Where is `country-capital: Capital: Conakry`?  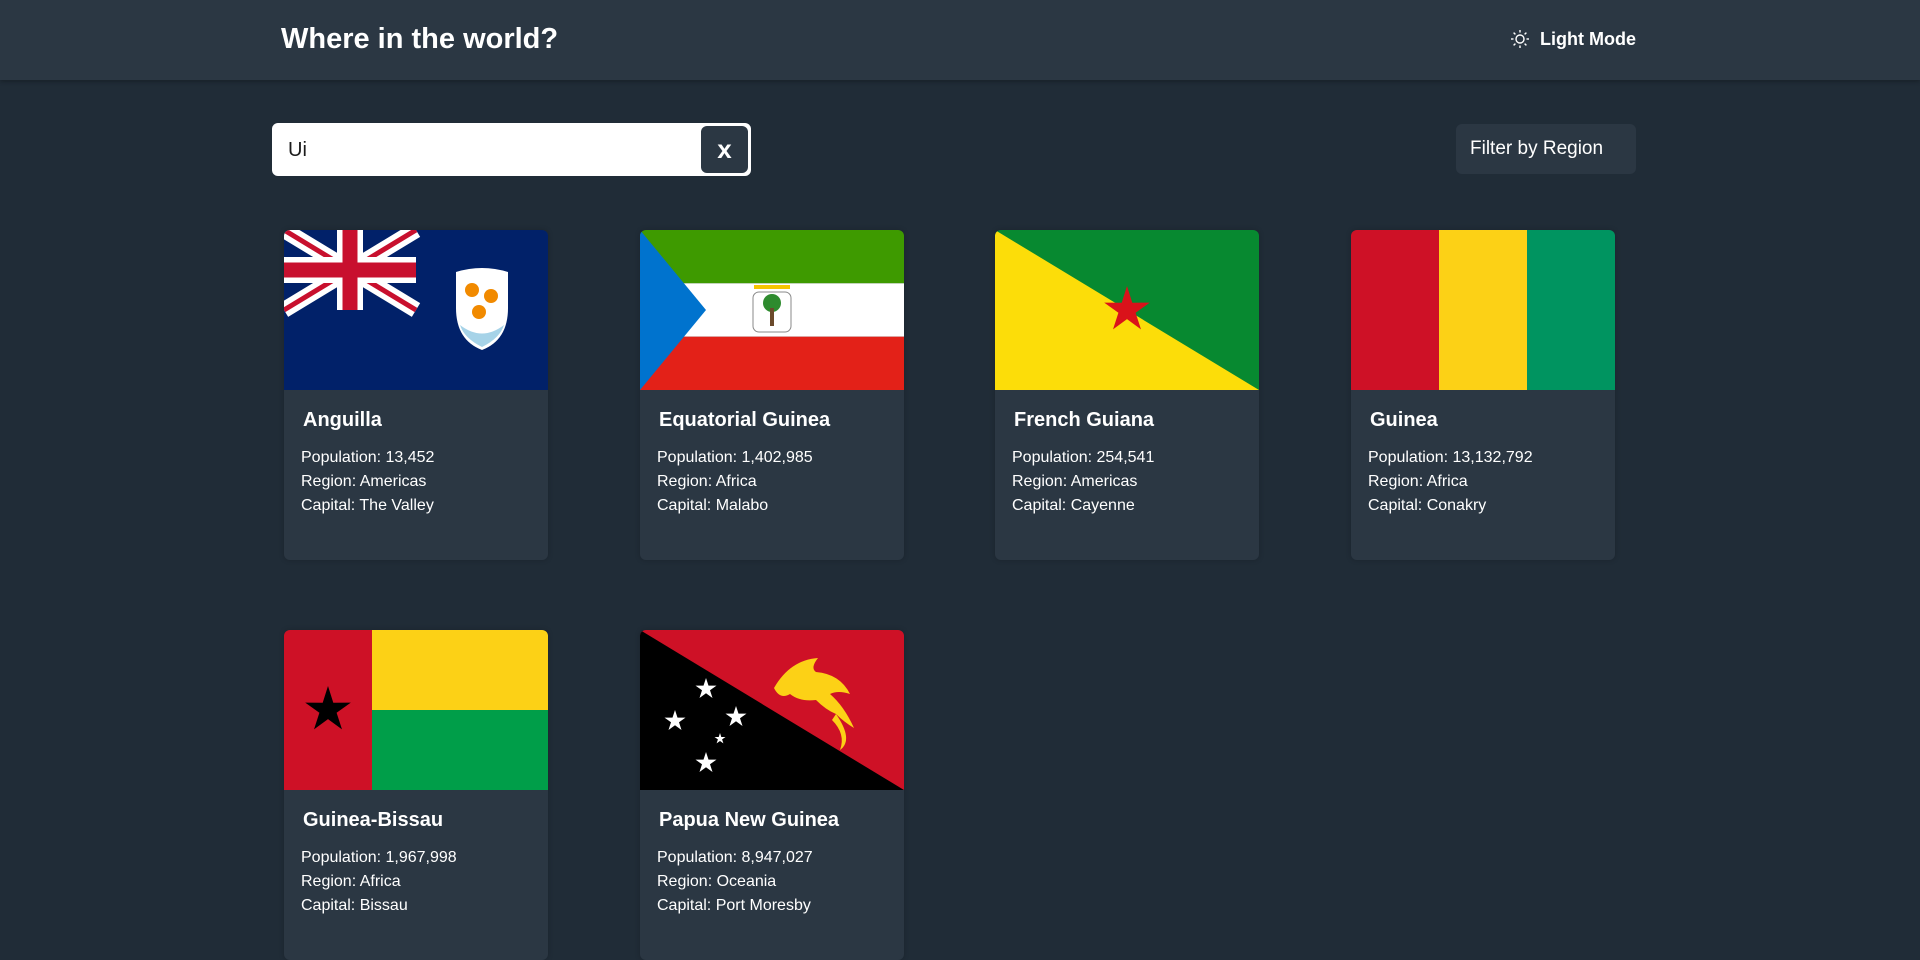 country-capital: Capital: Conakry is located at coordinates (1427, 505).